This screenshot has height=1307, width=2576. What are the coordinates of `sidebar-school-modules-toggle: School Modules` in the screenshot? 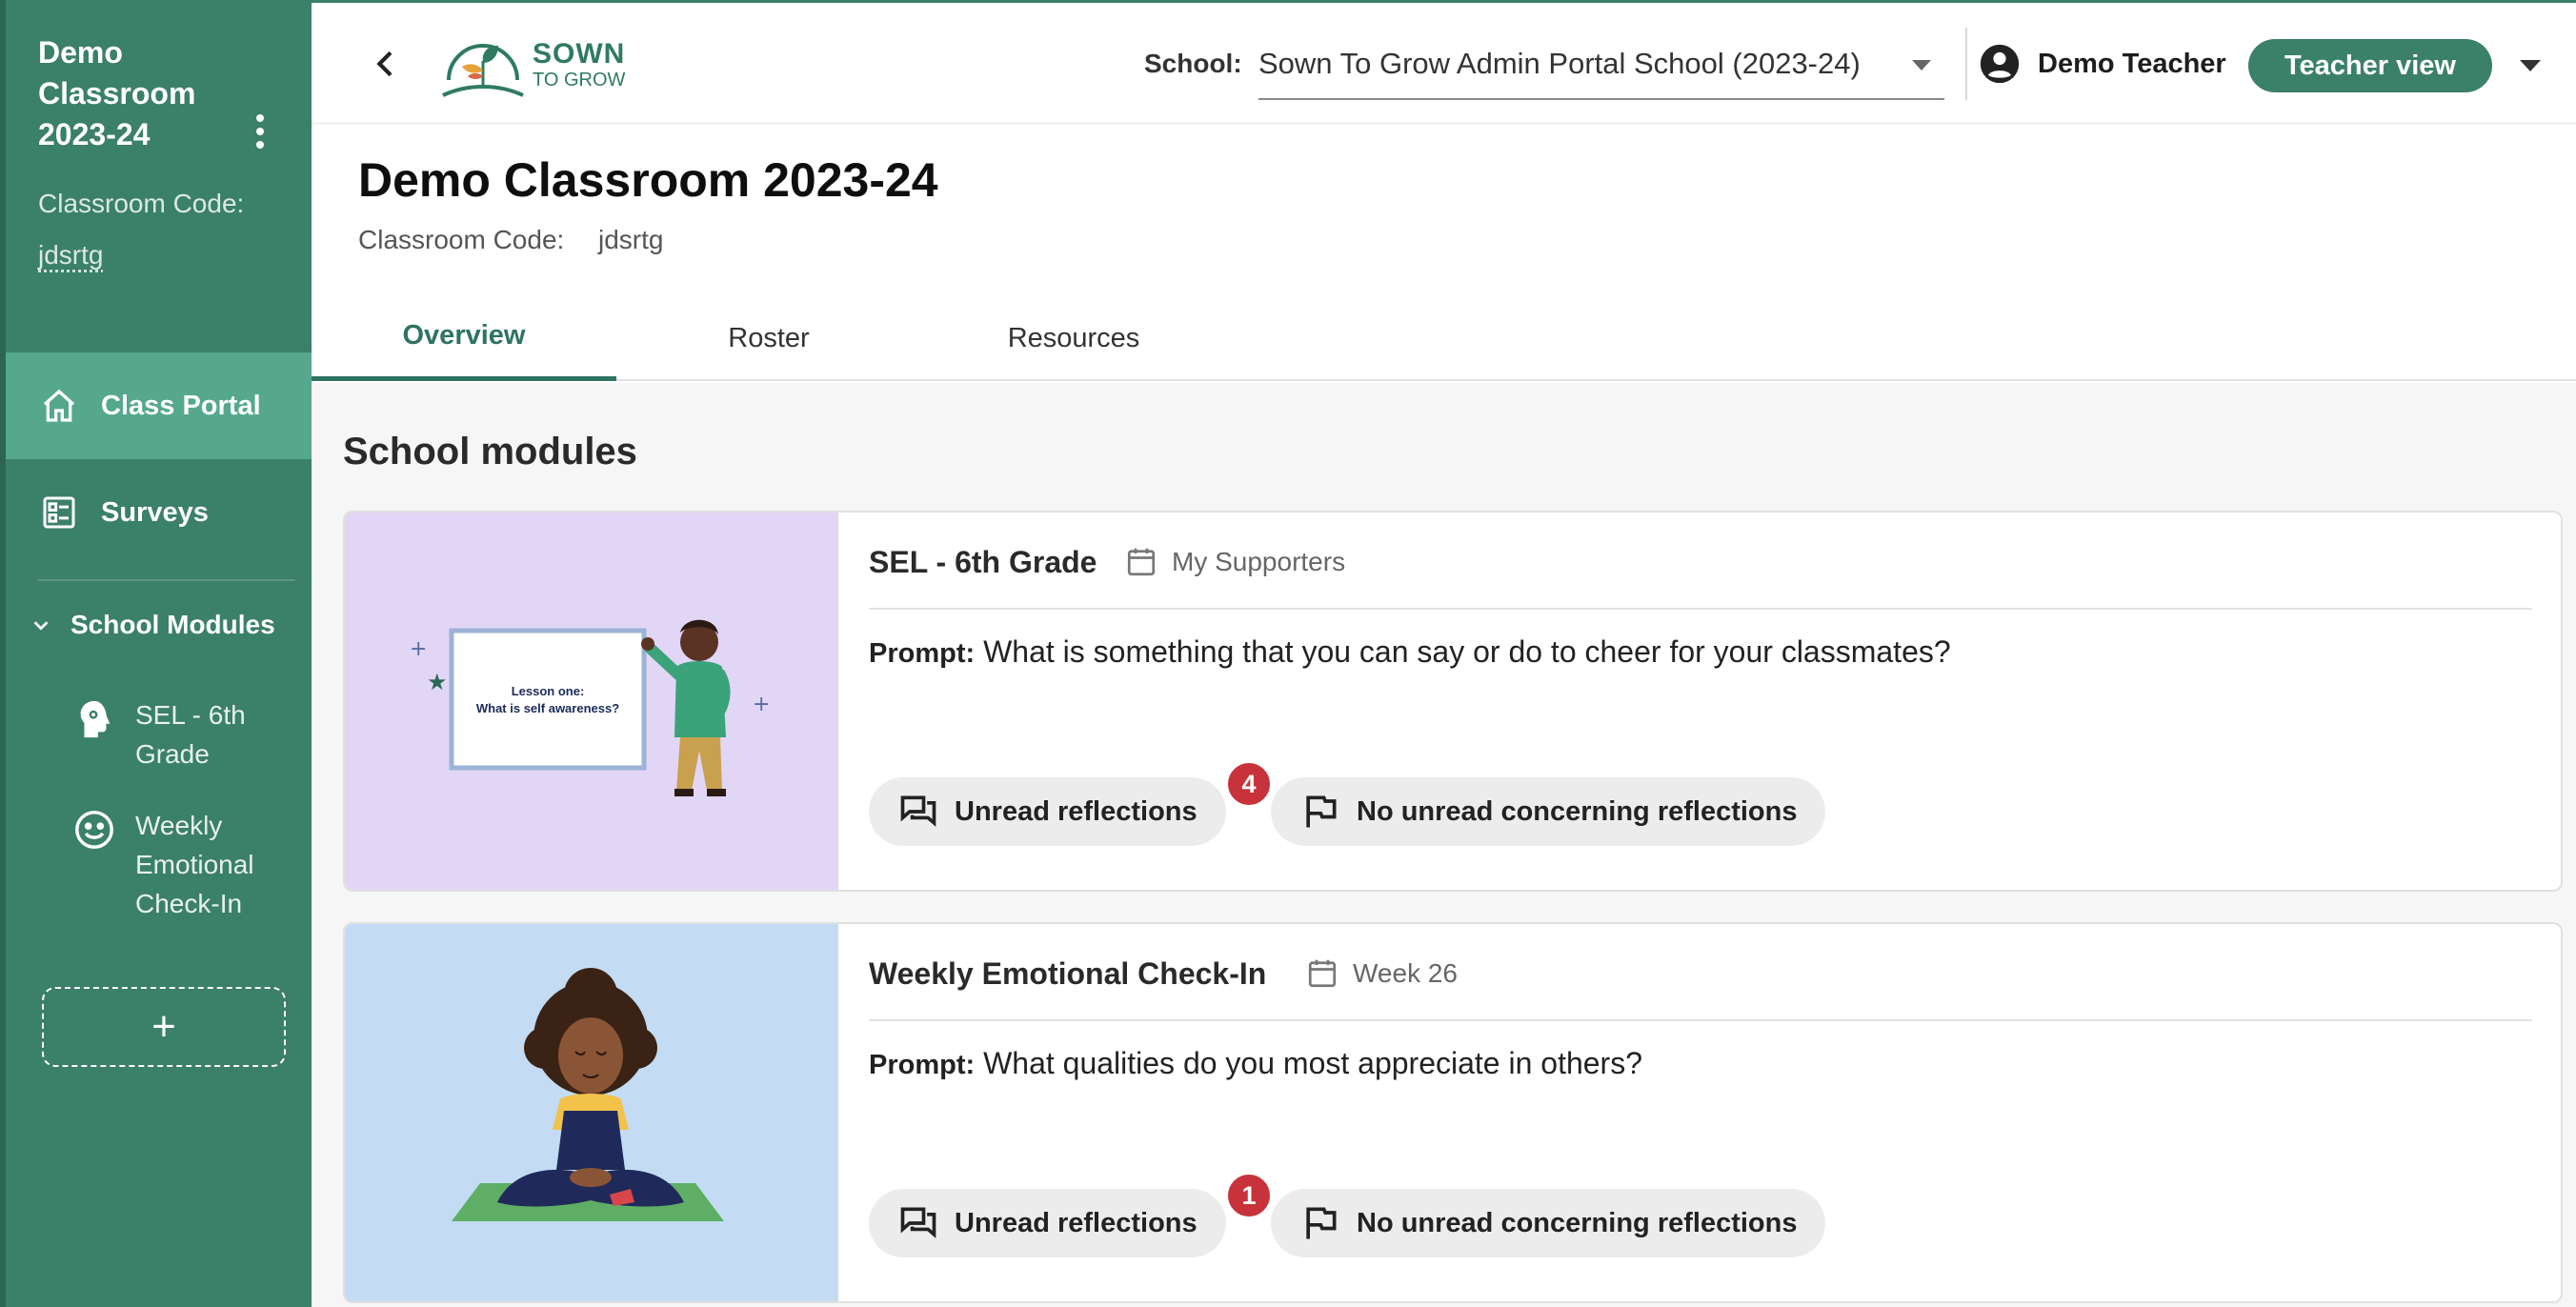 It's located at (153, 625).